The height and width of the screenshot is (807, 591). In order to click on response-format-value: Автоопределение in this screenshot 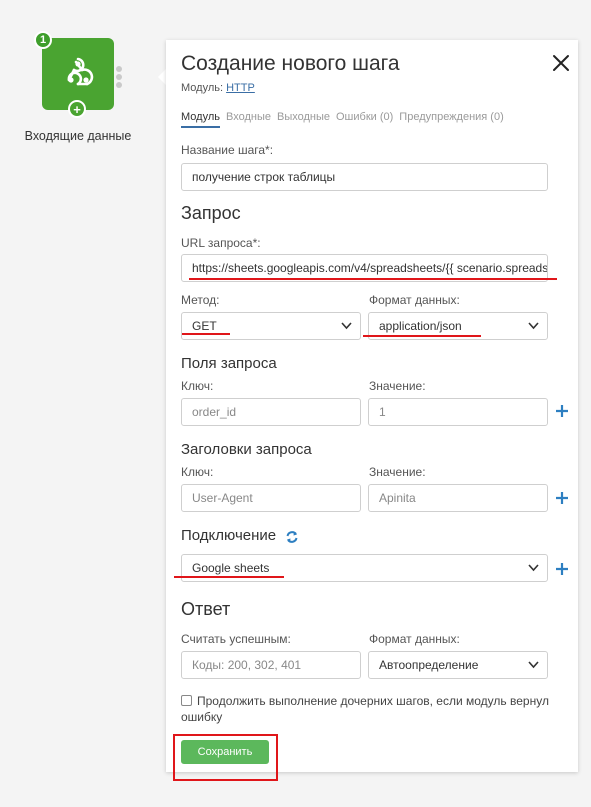, I will do `click(429, 665)`.